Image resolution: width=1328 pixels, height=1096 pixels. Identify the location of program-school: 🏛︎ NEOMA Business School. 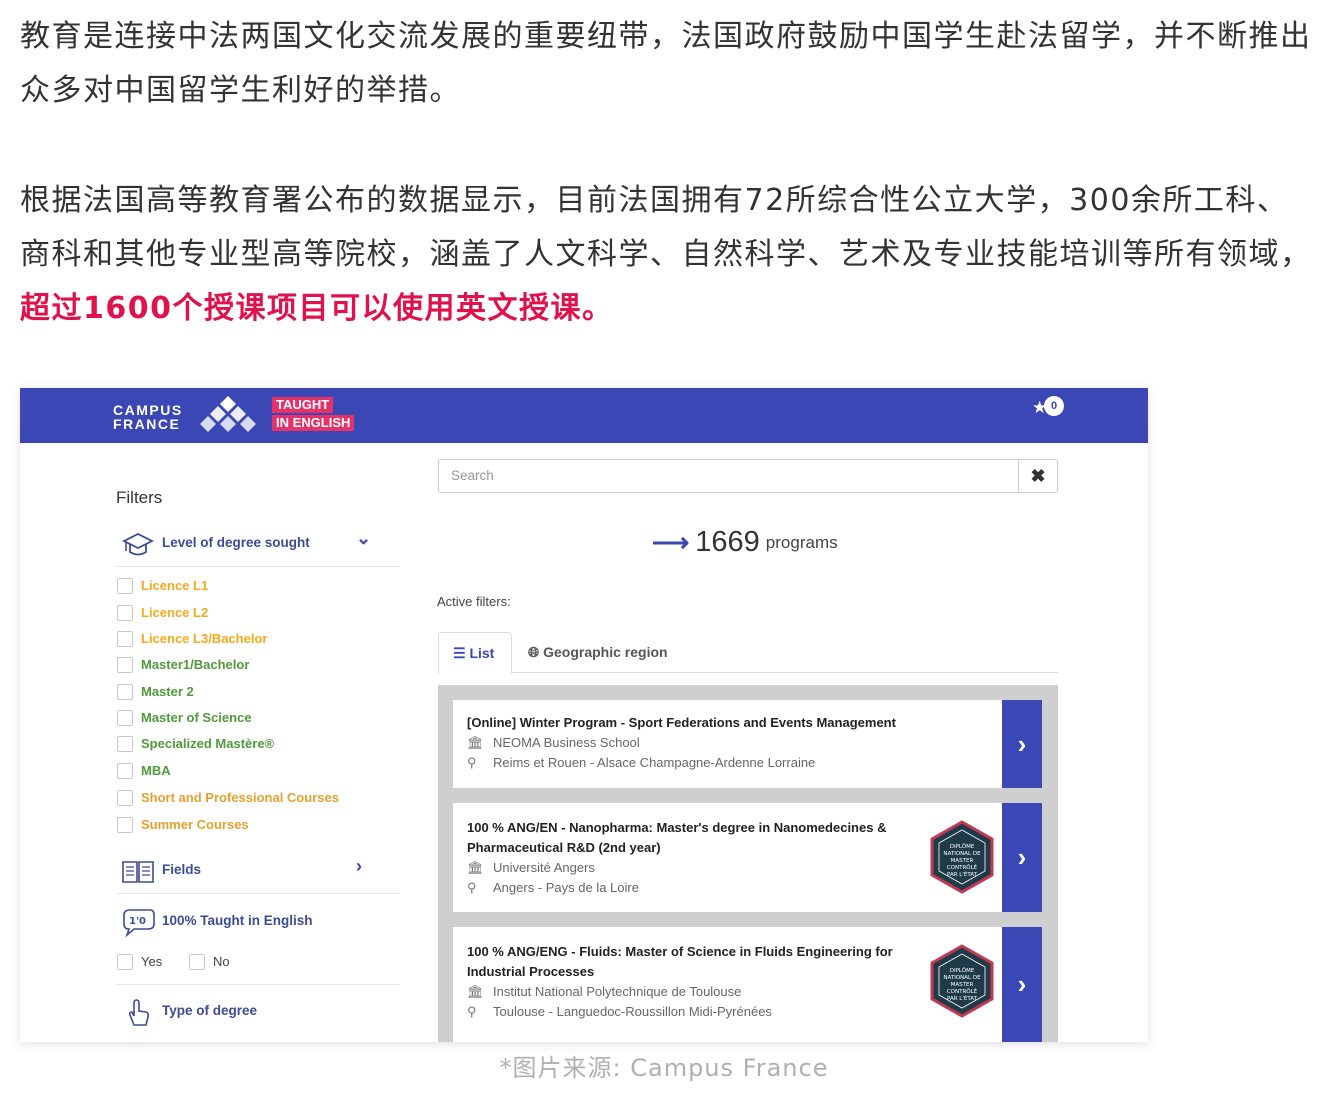
(553, 743).